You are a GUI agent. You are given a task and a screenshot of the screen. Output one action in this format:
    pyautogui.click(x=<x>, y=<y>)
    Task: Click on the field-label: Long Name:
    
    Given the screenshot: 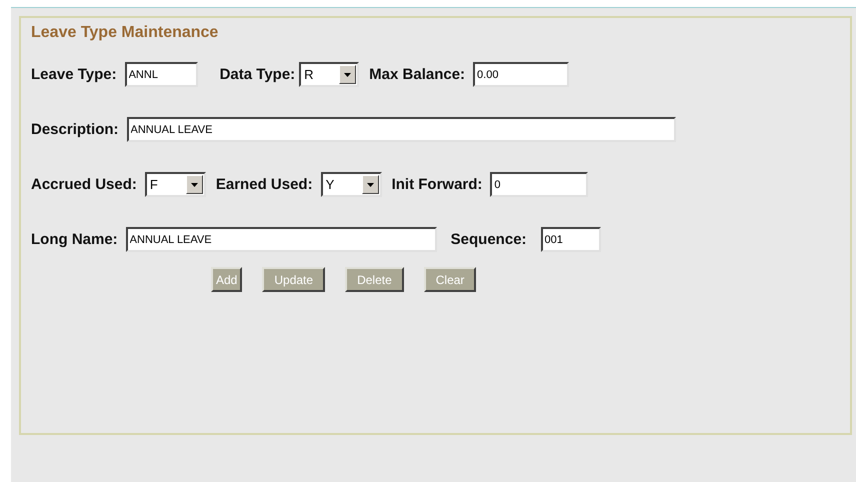 What is the action you would take?
    pyautogui.click(x=74, y=239)
    